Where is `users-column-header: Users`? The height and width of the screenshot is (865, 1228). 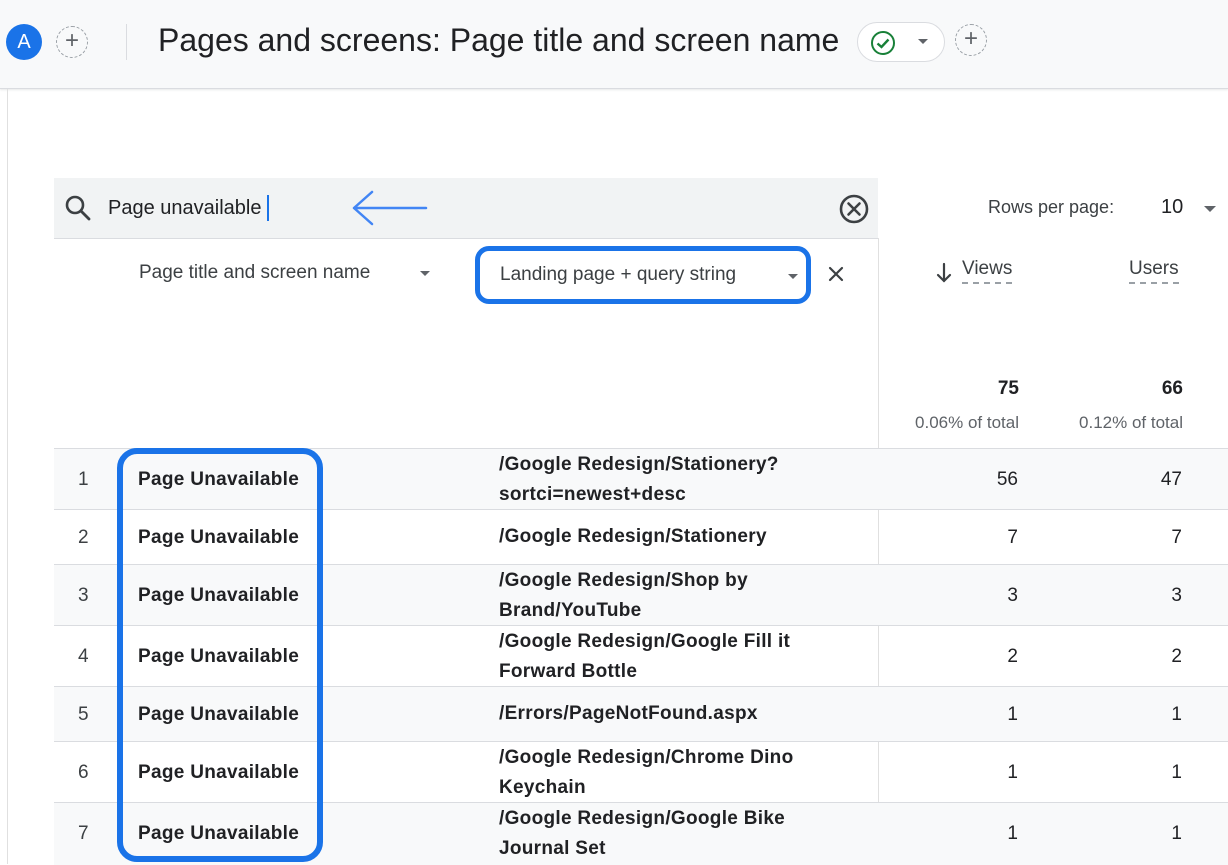
users-column-header: Users is located at coordinates (1154, 271).